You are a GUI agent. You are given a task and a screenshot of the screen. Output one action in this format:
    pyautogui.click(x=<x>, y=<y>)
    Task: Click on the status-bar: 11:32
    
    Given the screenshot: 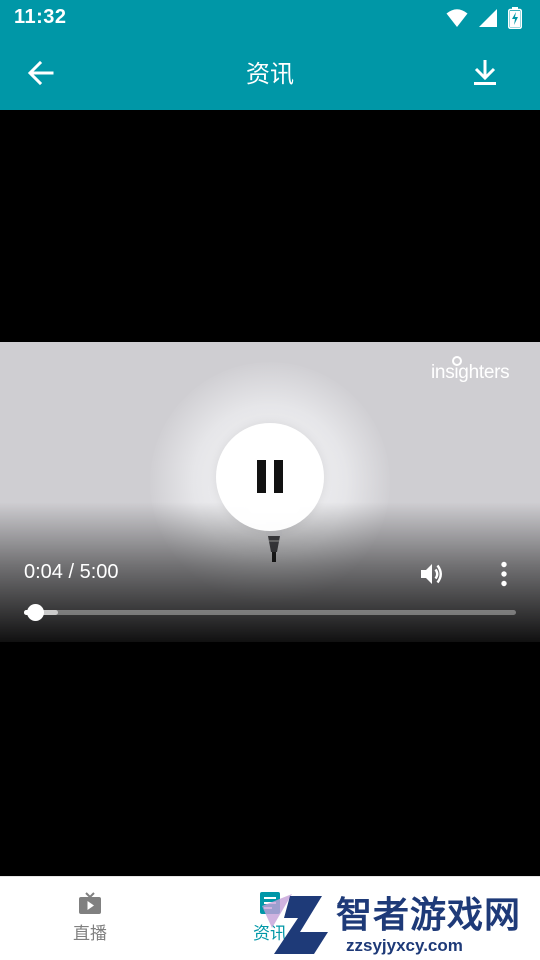 What is the action you would take?
    pyautogui.click(x=270, y=18)
    